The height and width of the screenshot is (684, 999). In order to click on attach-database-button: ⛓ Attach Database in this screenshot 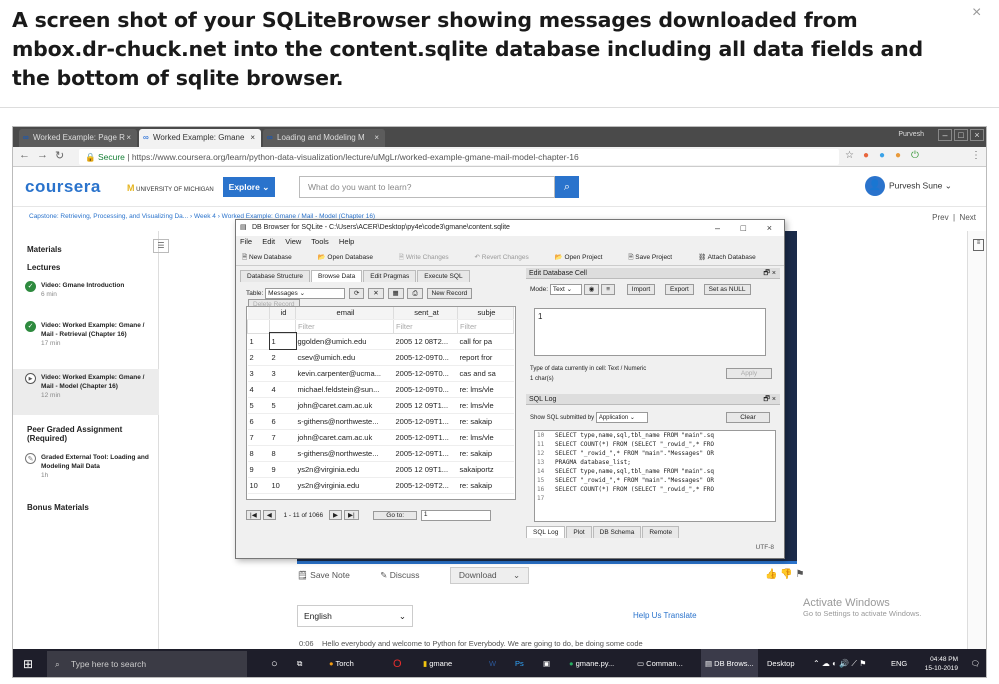, I will do `click(733, 257)`.